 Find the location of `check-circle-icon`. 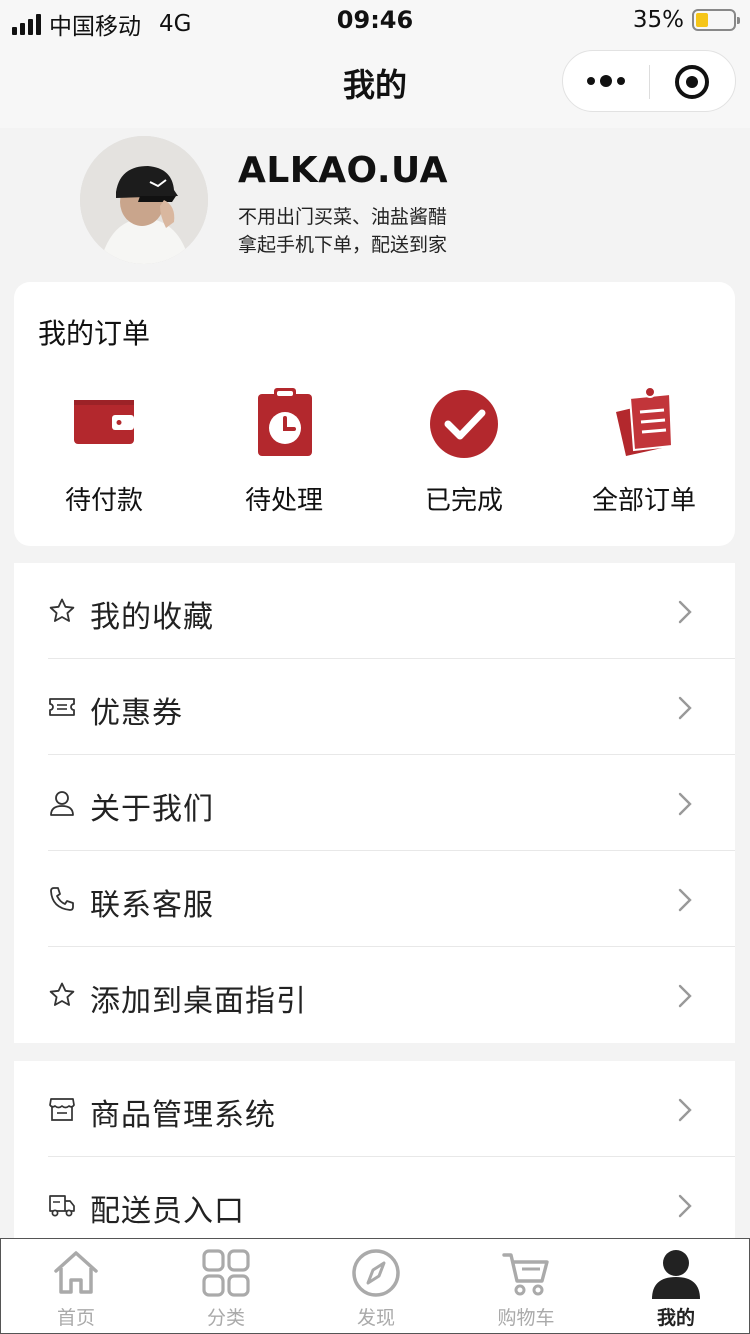

check-circle-icon is located at coordinates (464, 424).